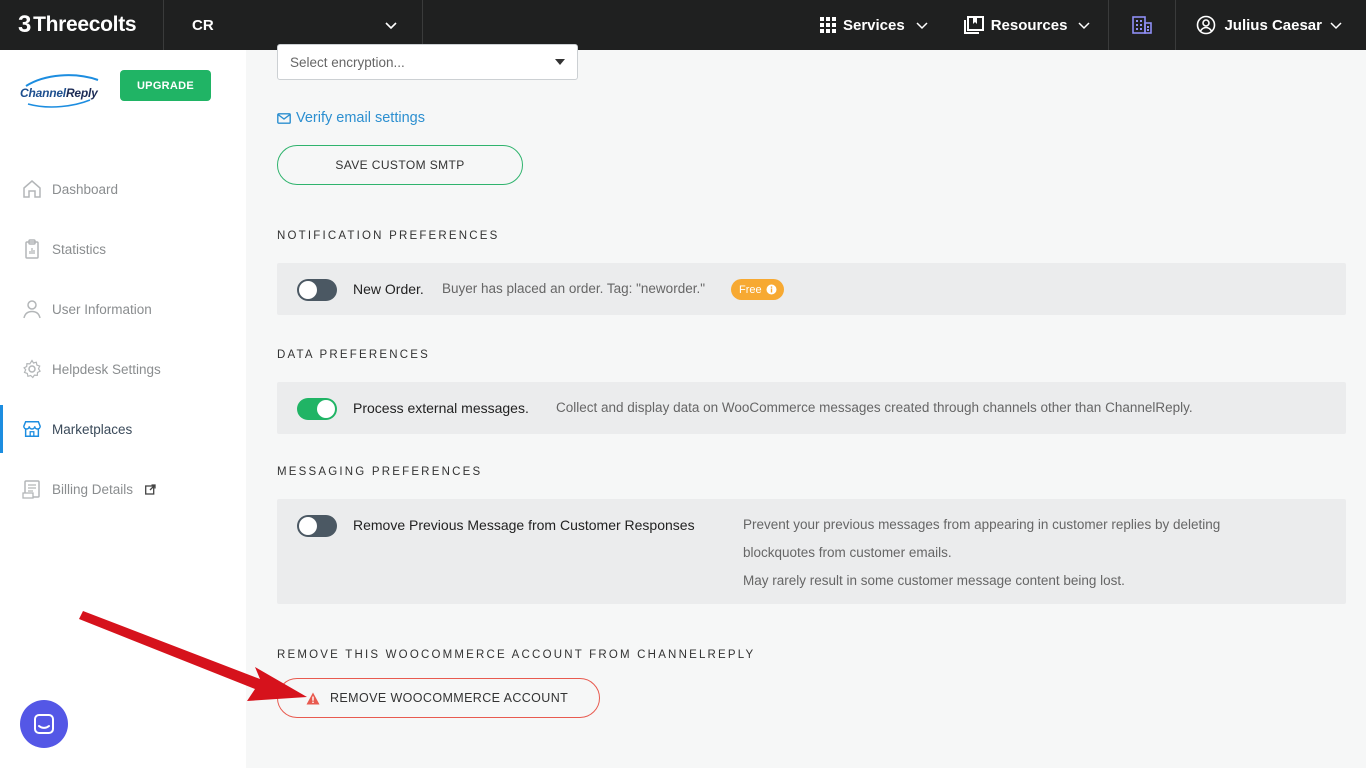  Describe the element at coordinates (165, 85) in the screenshot. I see `upgrade-button: UPGRADE` at that location.